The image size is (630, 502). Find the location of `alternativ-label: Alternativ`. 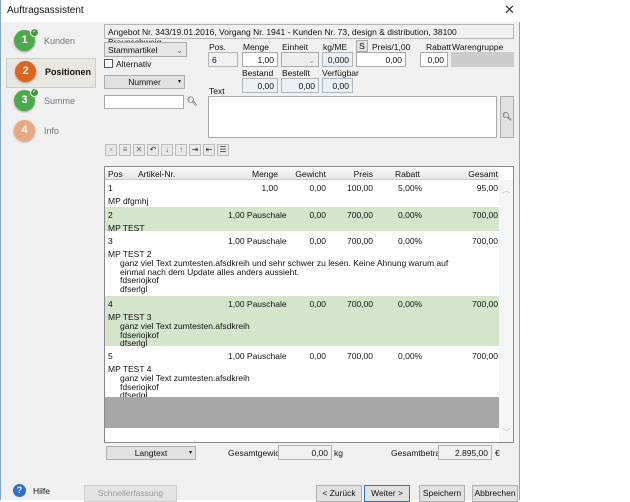

alternativ-label: Alternativ is located at coordinates (134, 64).